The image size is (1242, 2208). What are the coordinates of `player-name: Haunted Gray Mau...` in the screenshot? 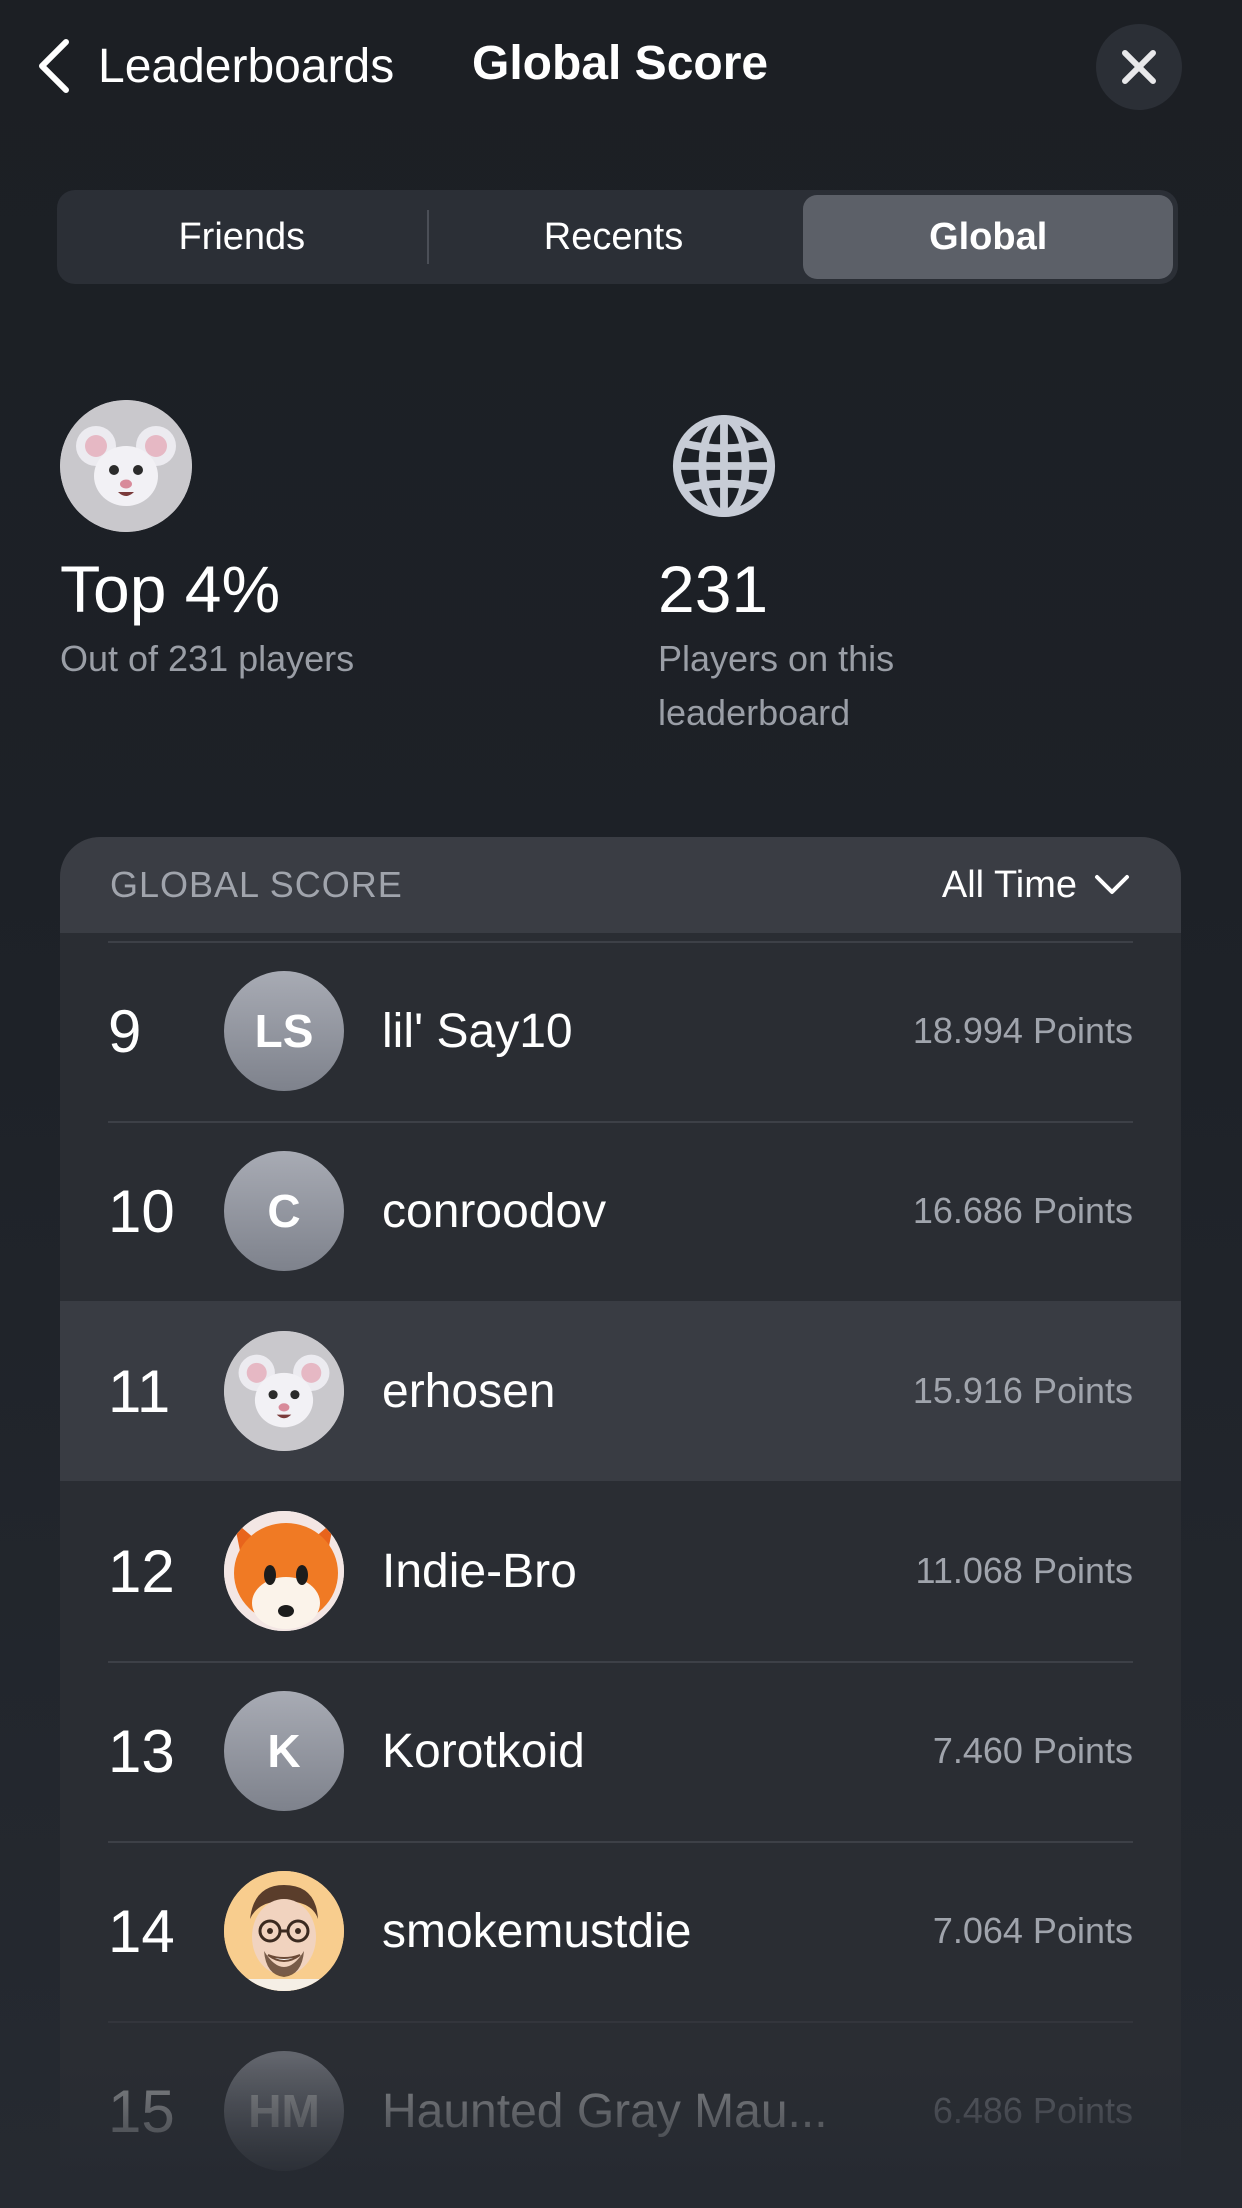 It's located at (605, 2111).